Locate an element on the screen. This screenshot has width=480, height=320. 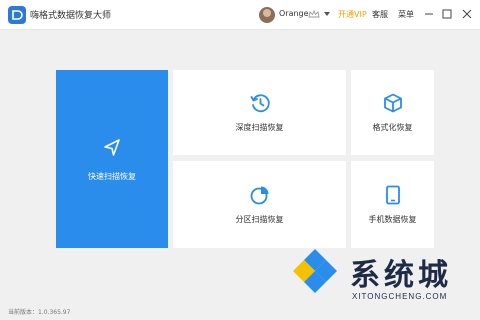
close-button is located at coordinates (467, 14).